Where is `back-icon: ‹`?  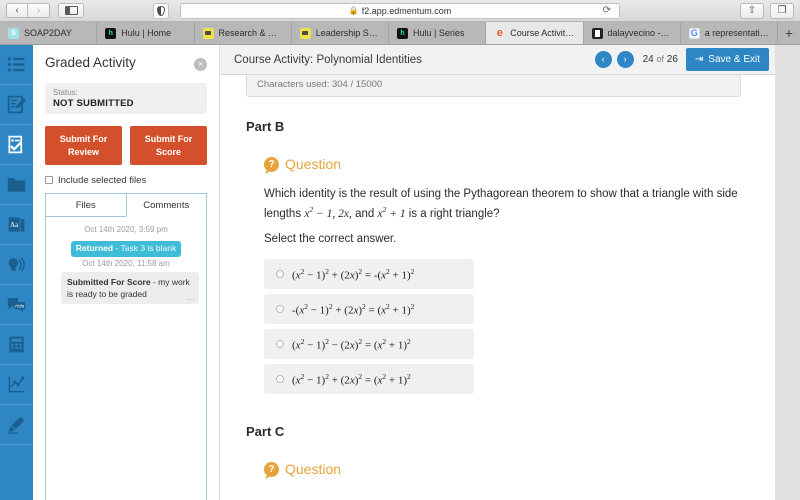 back-icon: ‹ is located at coordinates (17, 10).